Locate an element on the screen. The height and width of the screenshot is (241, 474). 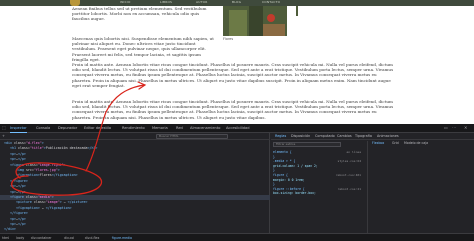
markup-node: <figure class="media"> is located at coordinates (135, 197).